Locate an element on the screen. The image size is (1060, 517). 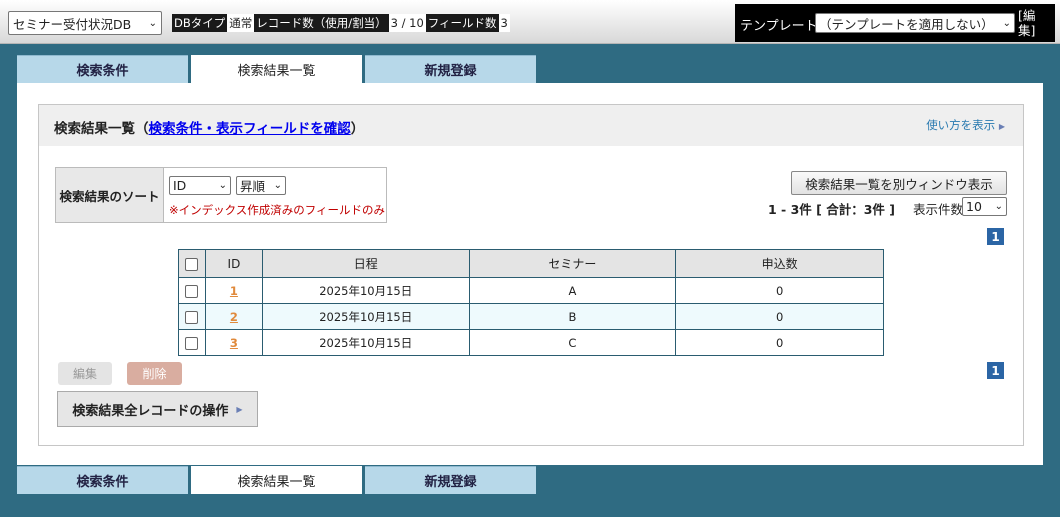
sort-order-select: 昇順 ⌄ is located at coordinates (261, 185).